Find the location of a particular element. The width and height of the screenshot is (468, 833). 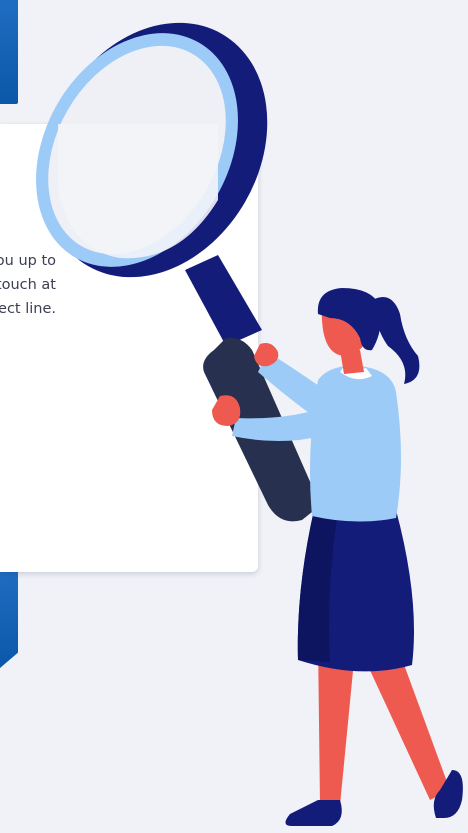

hand-lower is located at coordinates (226, 410).